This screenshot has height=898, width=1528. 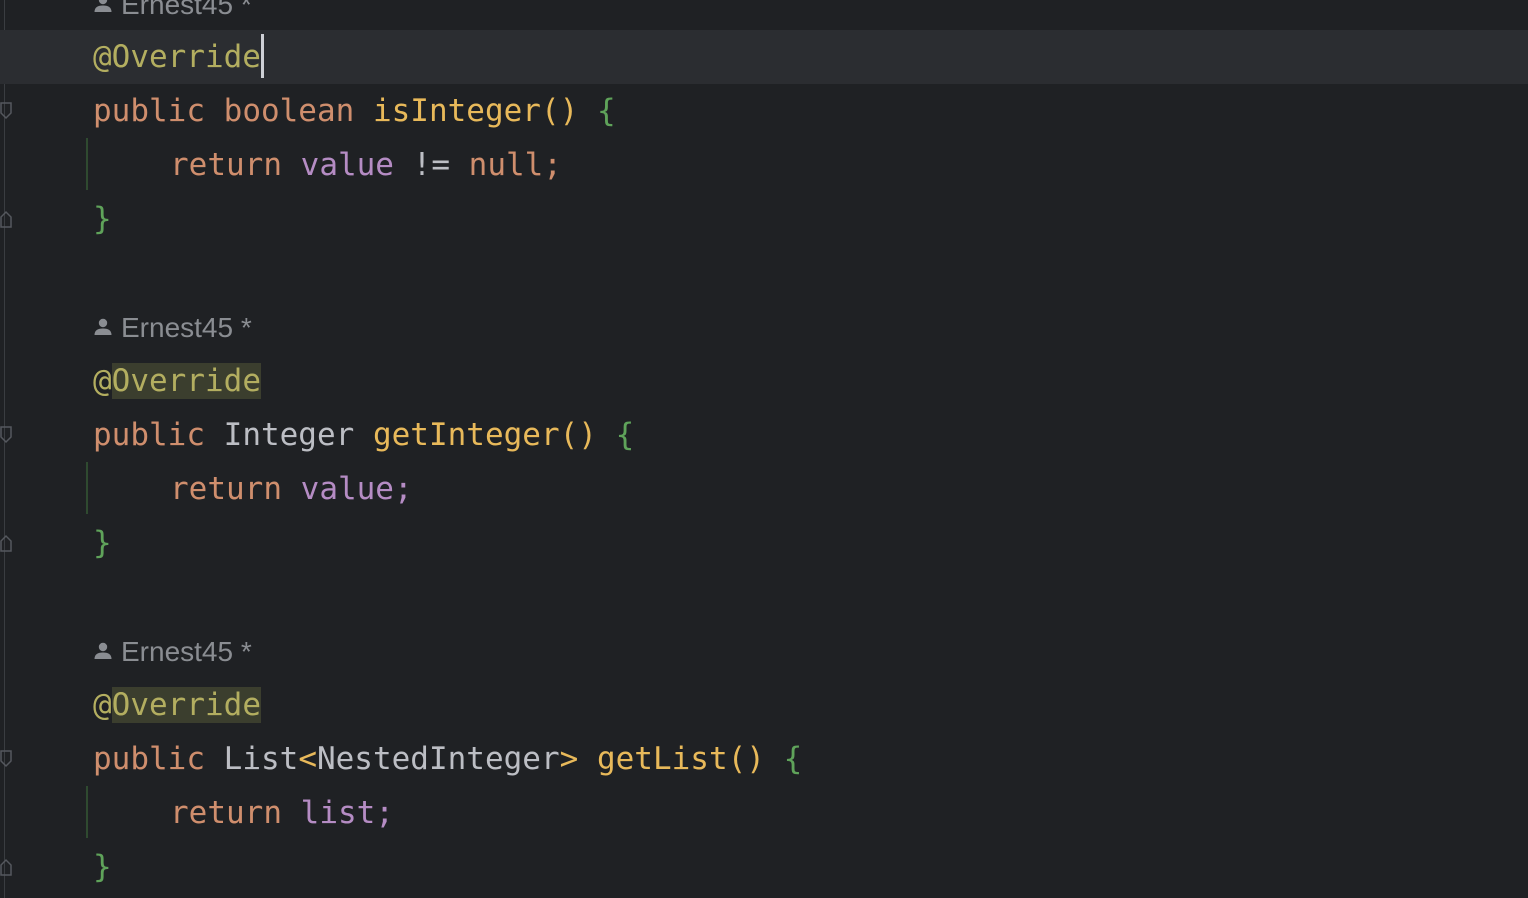 What do you see at coordinates (289, 111) in the screenshot?
I see `return-type: boolean` at bounding box center [289, 111].